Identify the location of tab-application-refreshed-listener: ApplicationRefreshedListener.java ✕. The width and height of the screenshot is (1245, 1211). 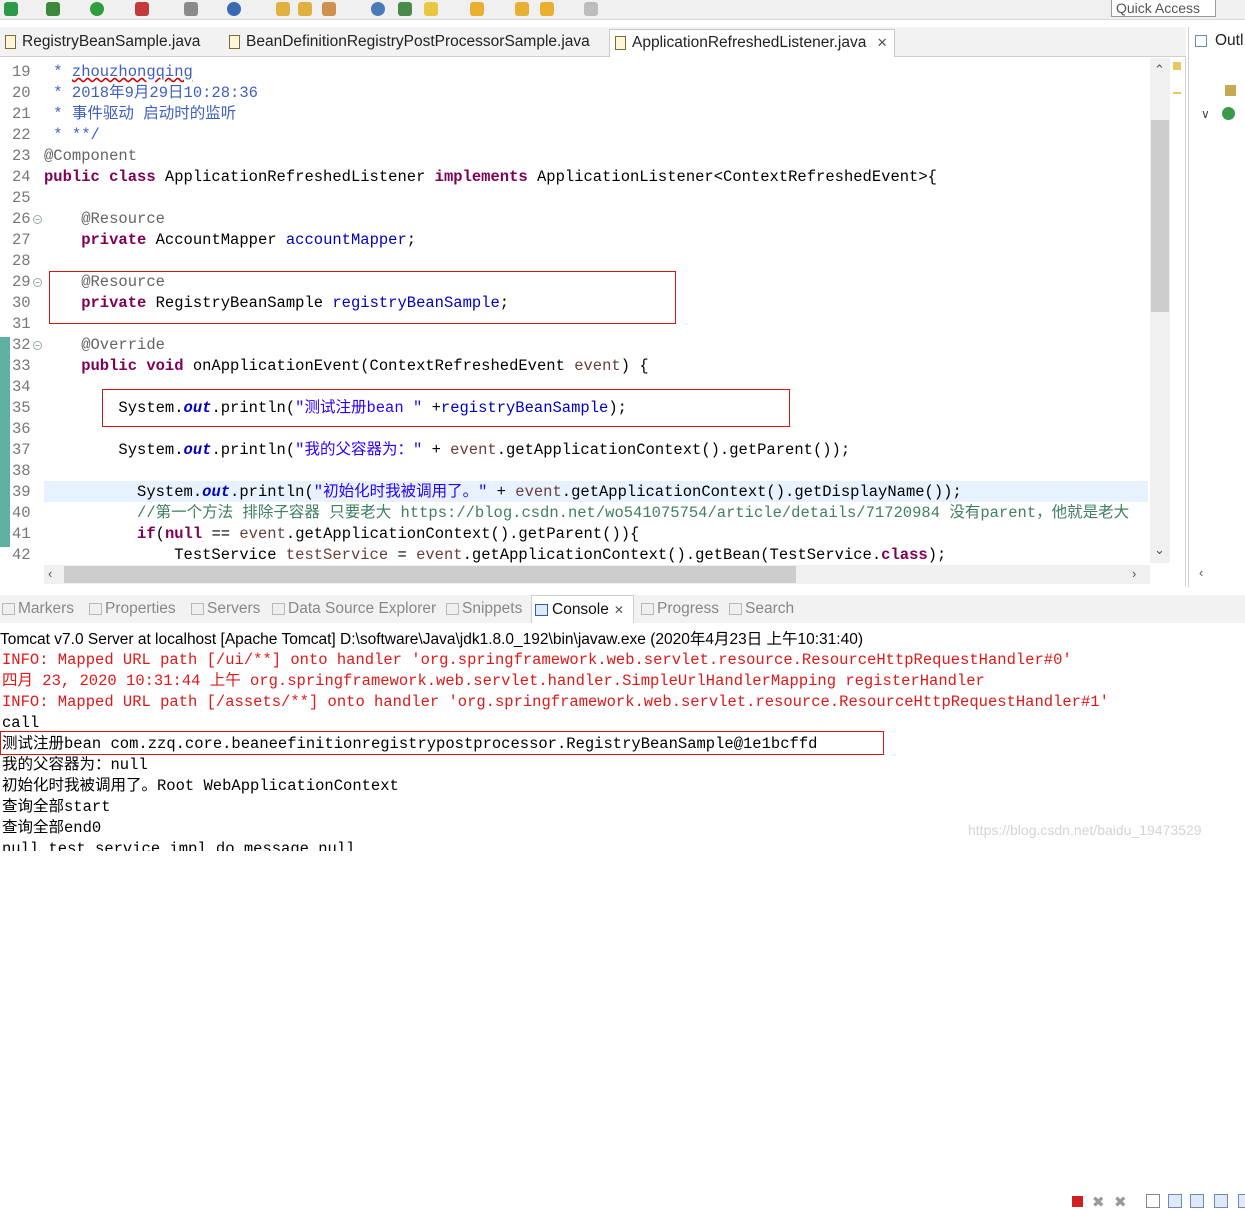
(752, 43).